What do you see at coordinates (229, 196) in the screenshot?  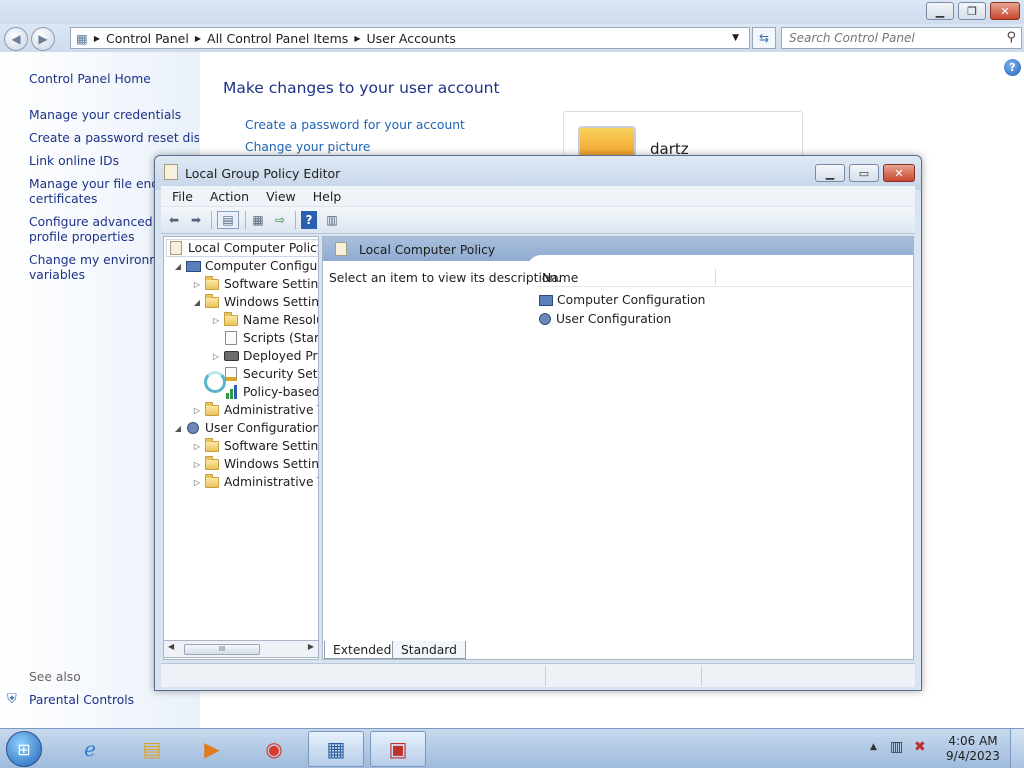 I see `menu-action: Action` at bounding box center [229, 196].